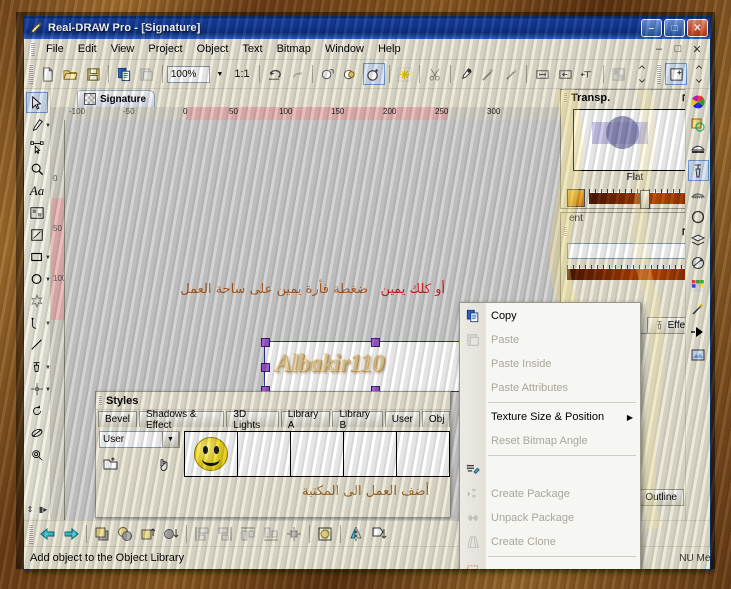  What do you see at coordinates (38, 124) in the screenshot?
I see `brush-icon: ▼` at bounding box center [38, 124].